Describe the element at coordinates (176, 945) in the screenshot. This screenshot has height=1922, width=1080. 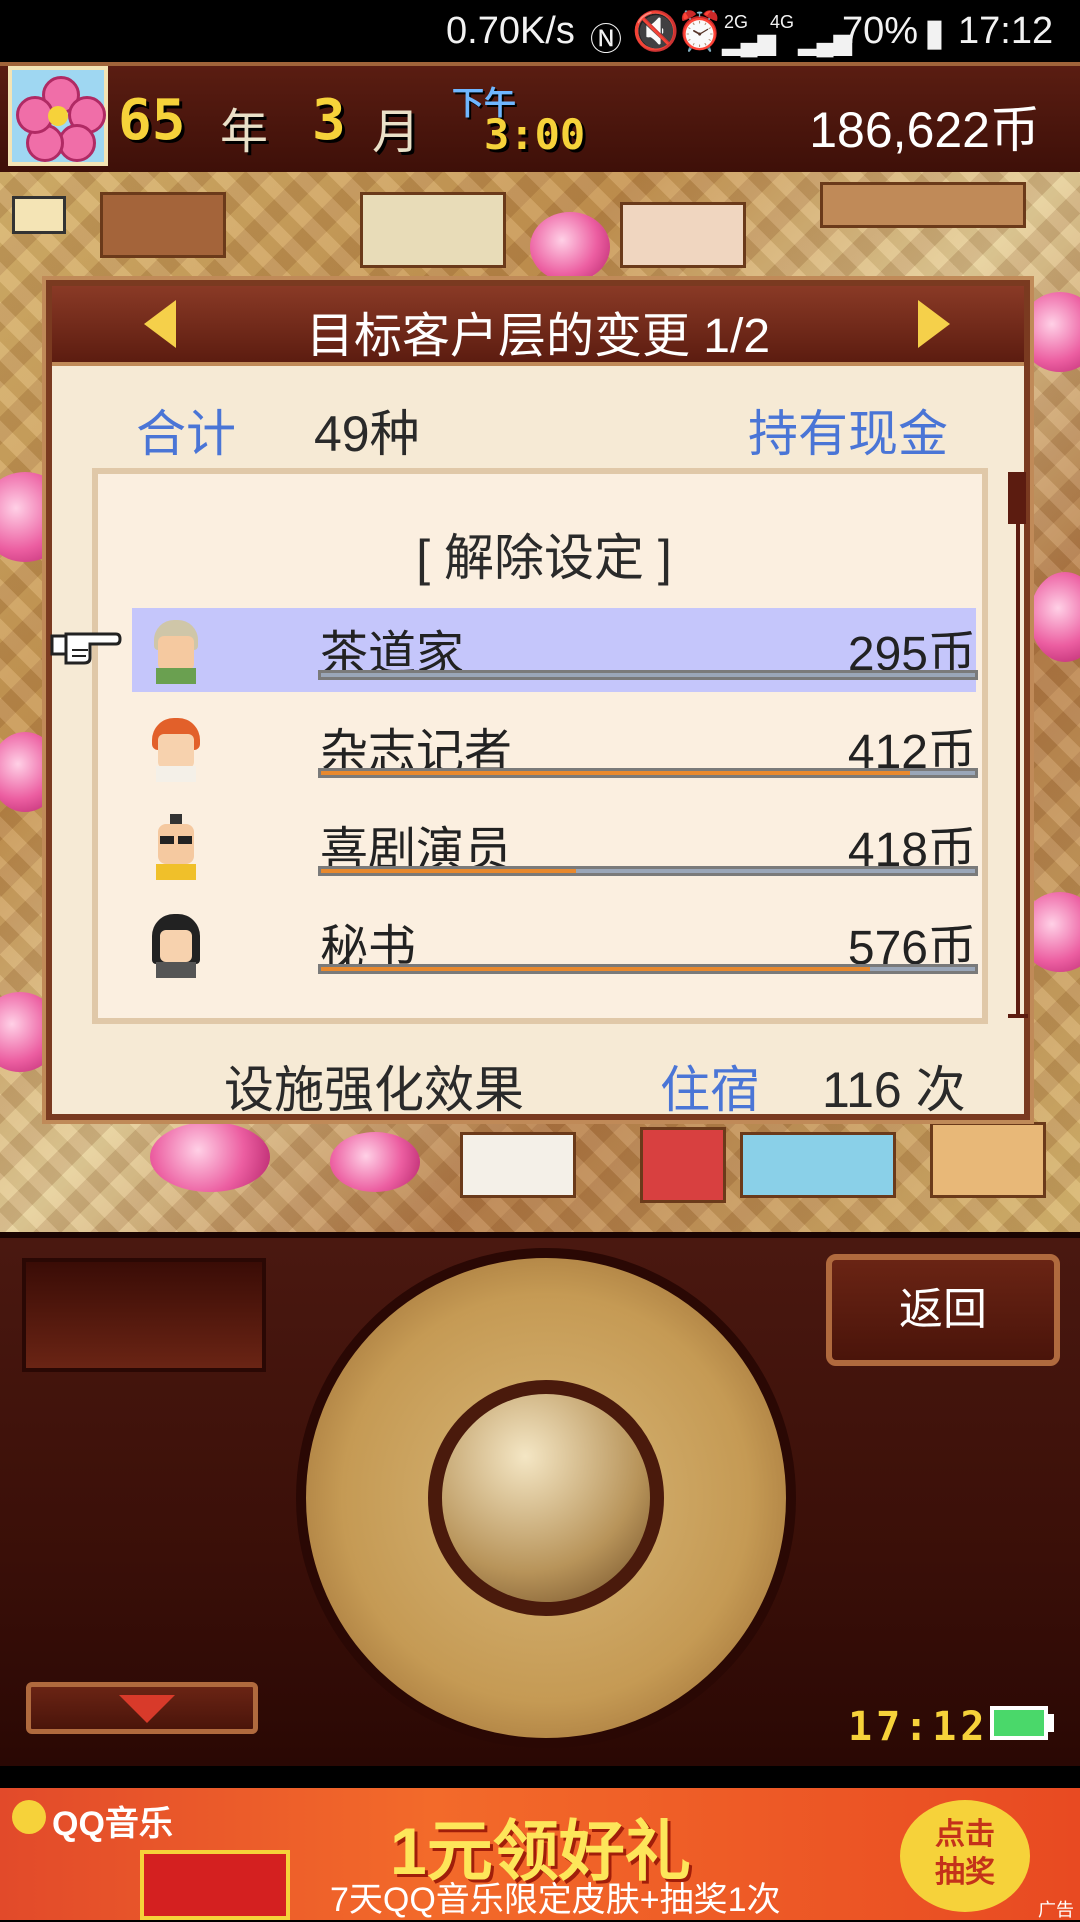
I see `secretary-avatar` at that location.